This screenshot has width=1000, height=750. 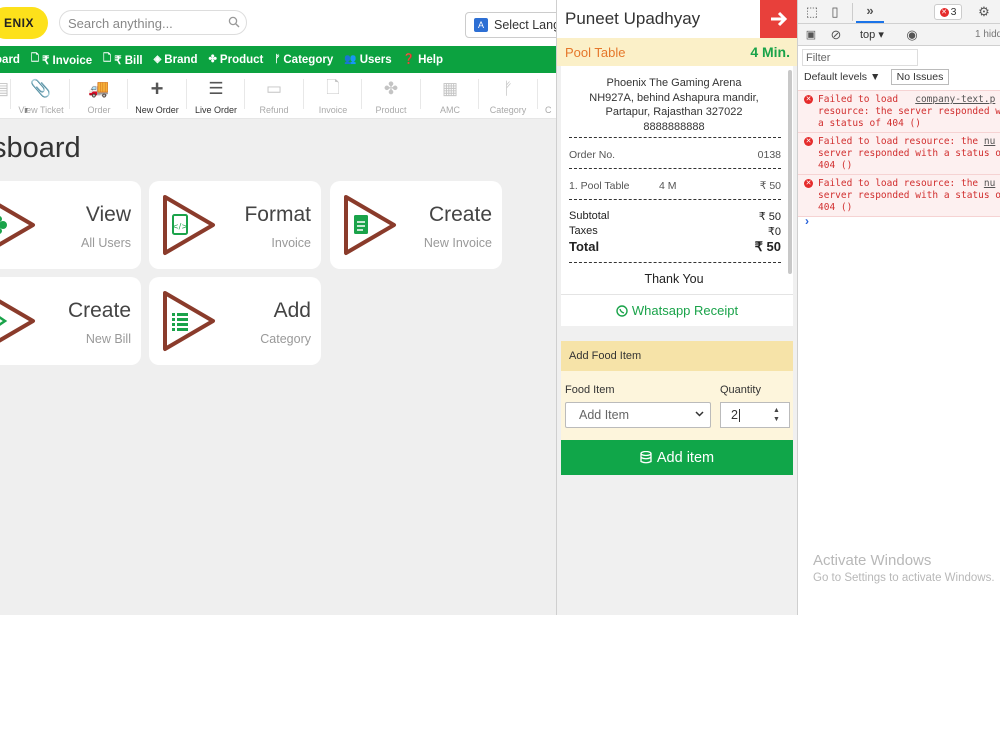 I want to click on more-tabs-icon: », so click(x=870, y=11).